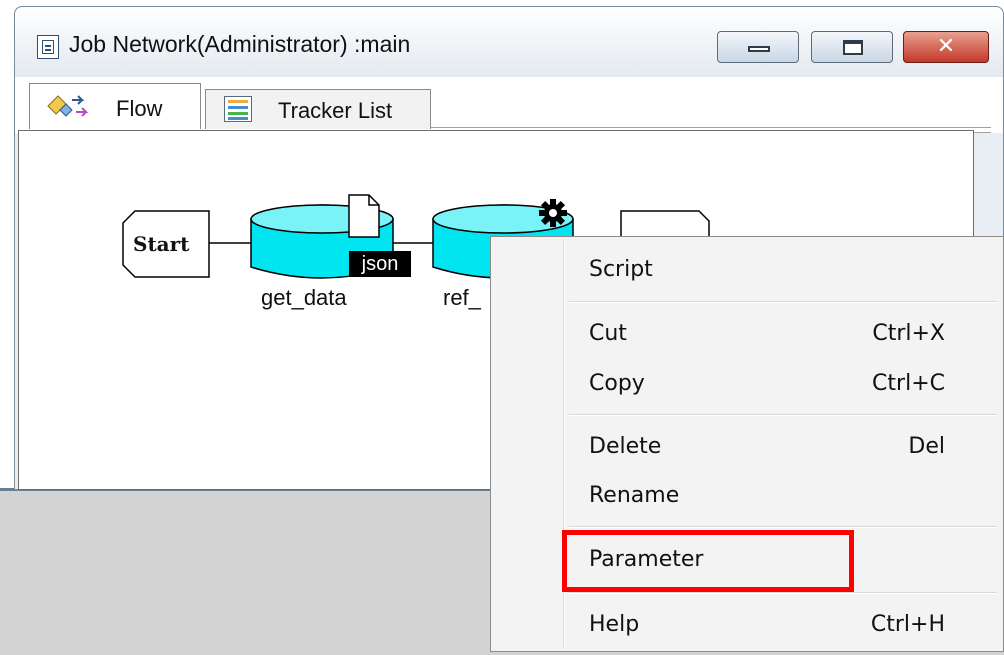 The width and height of the screenshot is (1004, 655). Describe the element at coordinates (509, 42) in the screenshot. I see `title-bar: Job Network(Administrator) :main ✕` at that location.